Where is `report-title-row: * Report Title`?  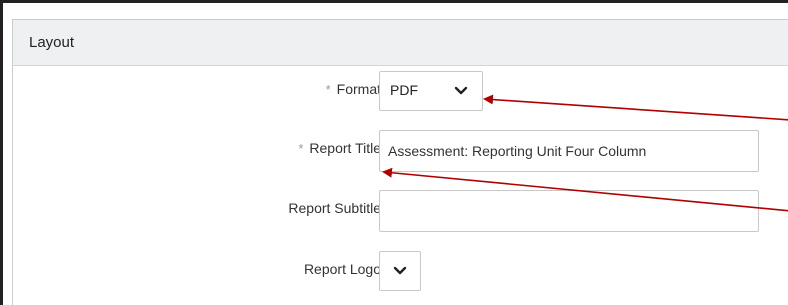 report-title-row: * Report Title is located at coordinates (400, 151).